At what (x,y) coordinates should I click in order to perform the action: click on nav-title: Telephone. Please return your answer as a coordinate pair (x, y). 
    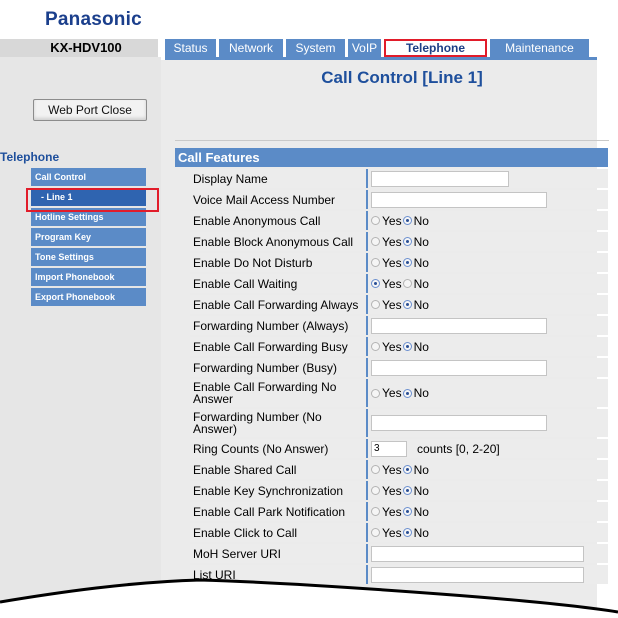
    Looking at the image, I should click on (30, 157).